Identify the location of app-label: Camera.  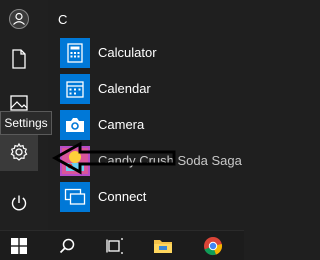
(121, 124).